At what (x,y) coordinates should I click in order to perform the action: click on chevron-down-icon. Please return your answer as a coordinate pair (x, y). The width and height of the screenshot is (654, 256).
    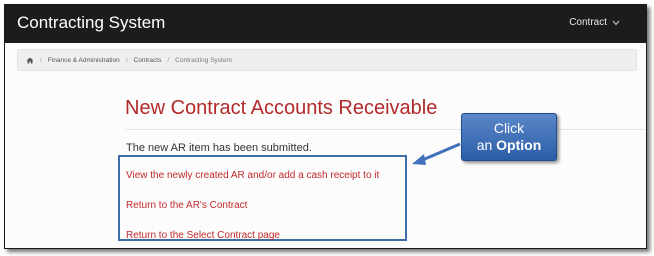
    Looking at the image, I should click on (616, 22).